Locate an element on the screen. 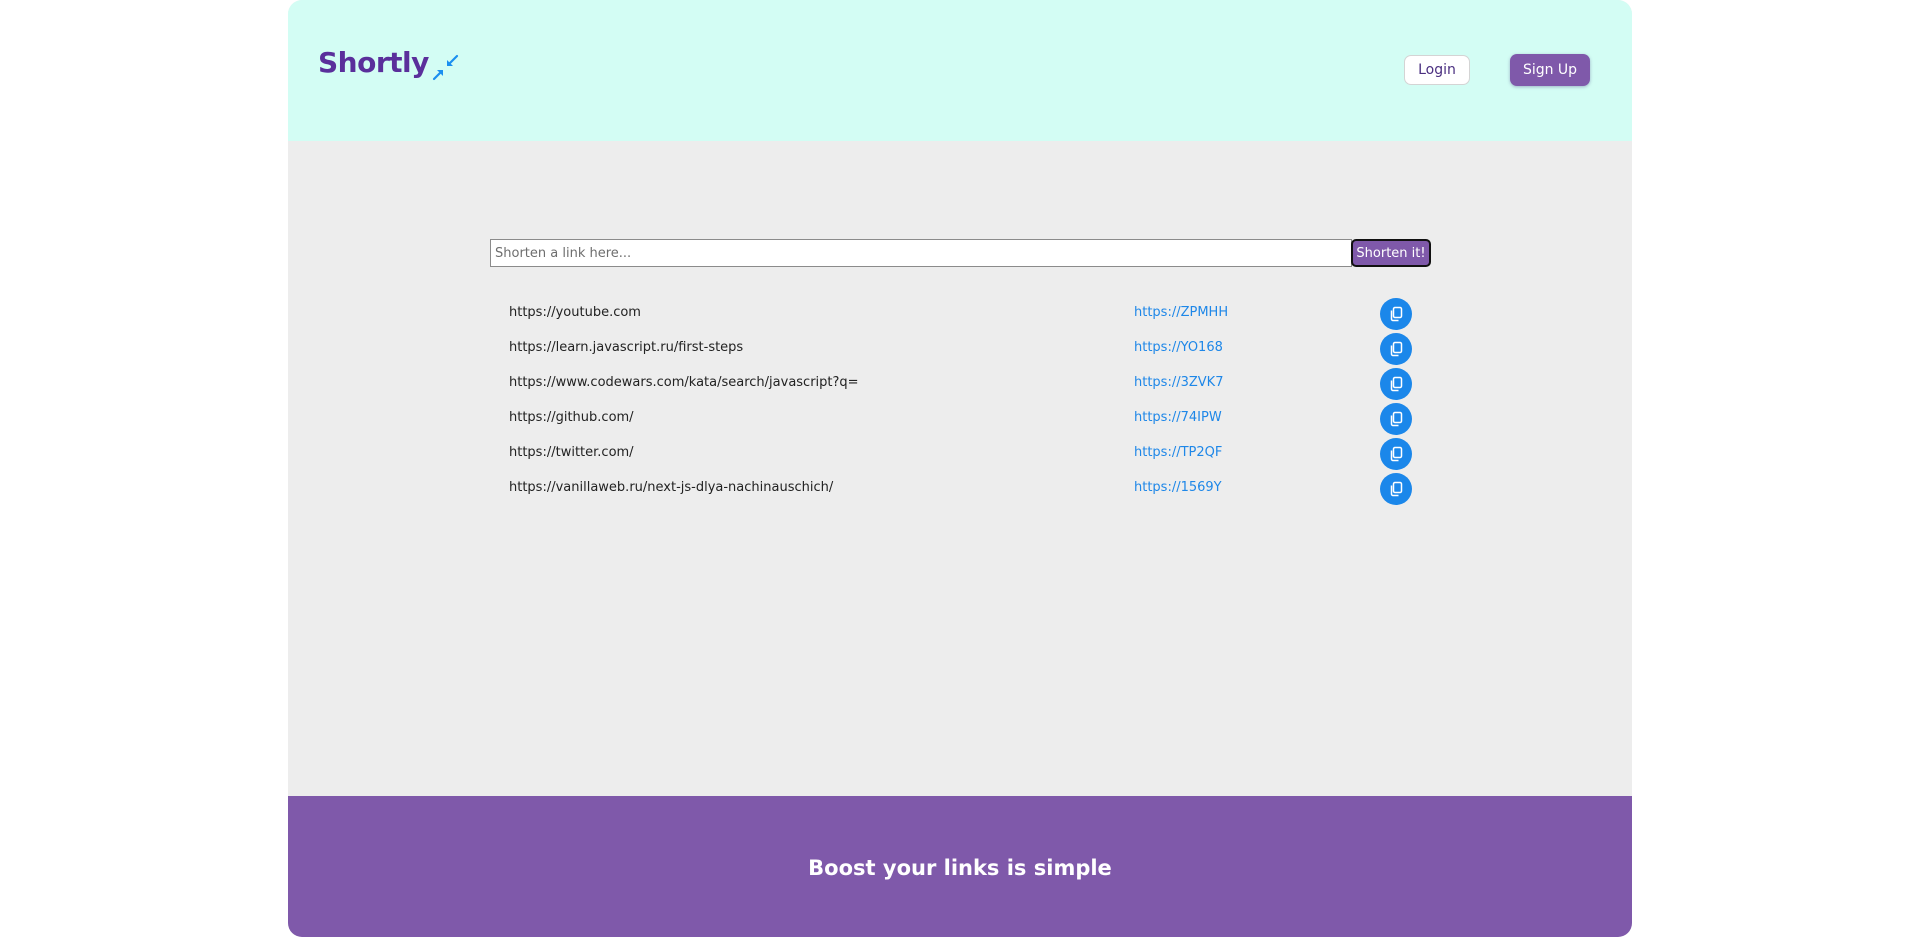 The width and height of the screenshot is (1920, 937). logo: Shortly is located at coordinates (388, 64).